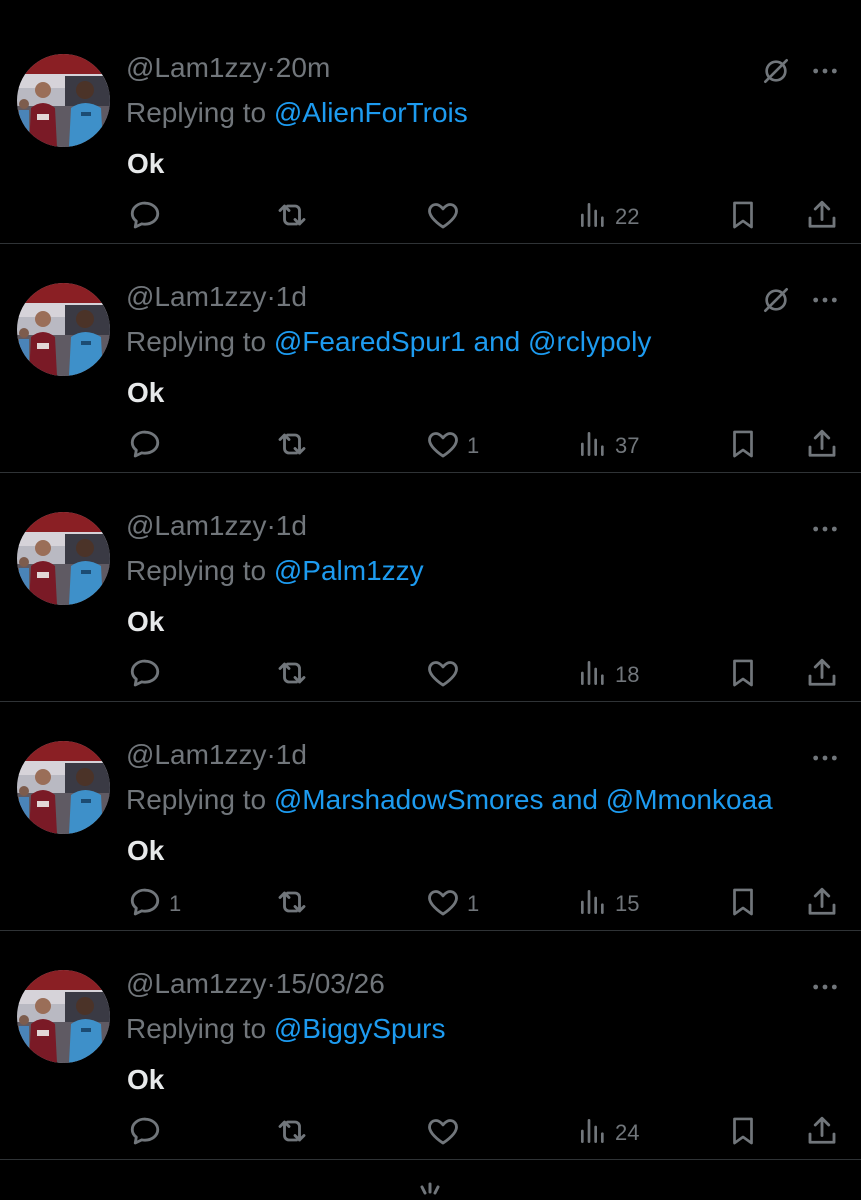 The height and width of the screenshot is (1200, 861). Describe the element at coordinates (146, 850) in the screenshot. I see `tweet-text: Ok` at that location.